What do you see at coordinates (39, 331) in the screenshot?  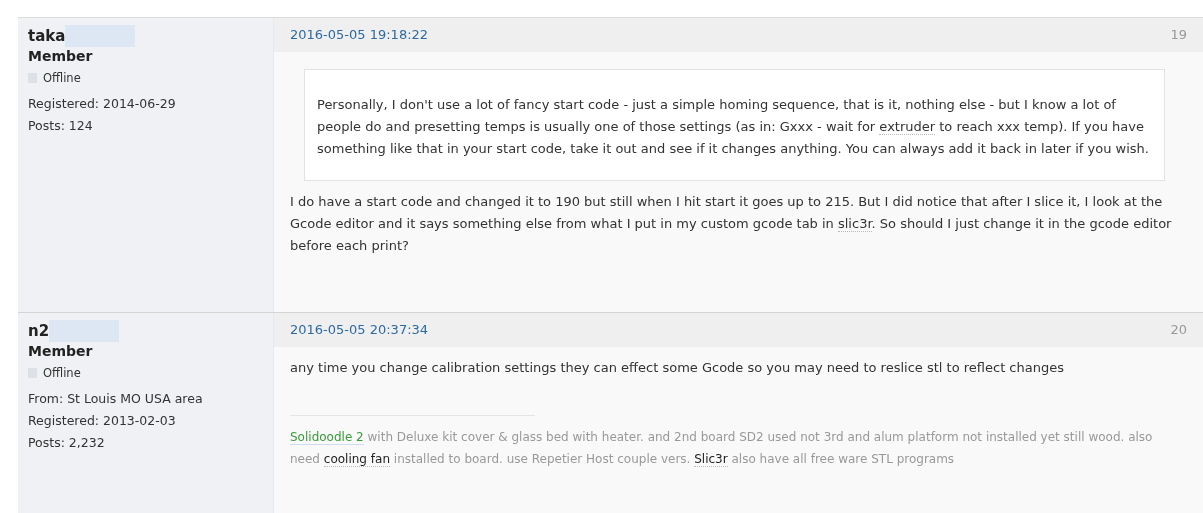 I see `username: n2` at bounding box center [39, 331].